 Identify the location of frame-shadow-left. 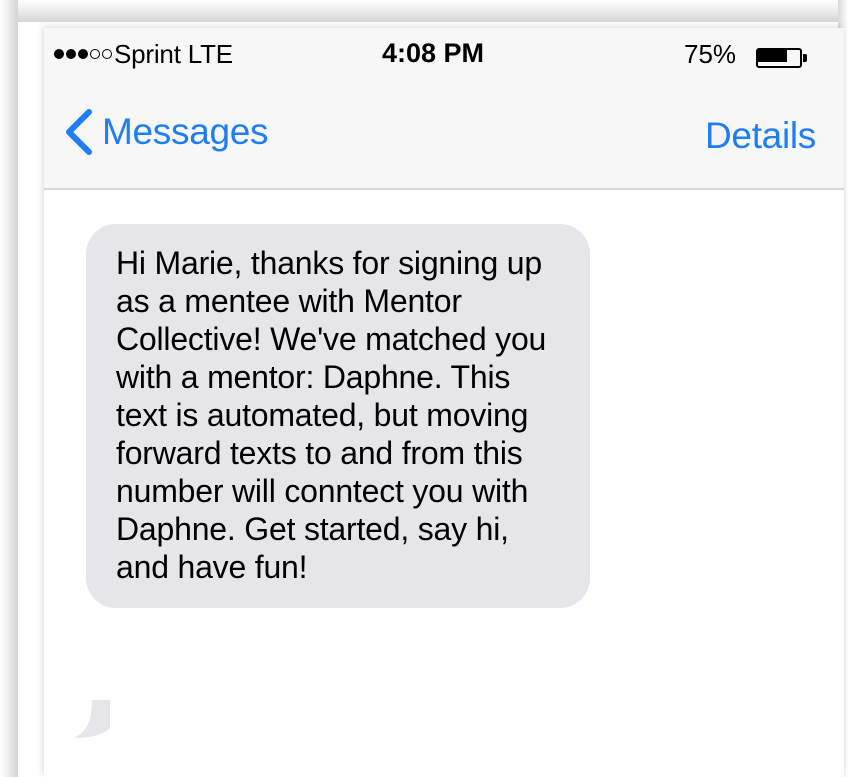
(9, 388).